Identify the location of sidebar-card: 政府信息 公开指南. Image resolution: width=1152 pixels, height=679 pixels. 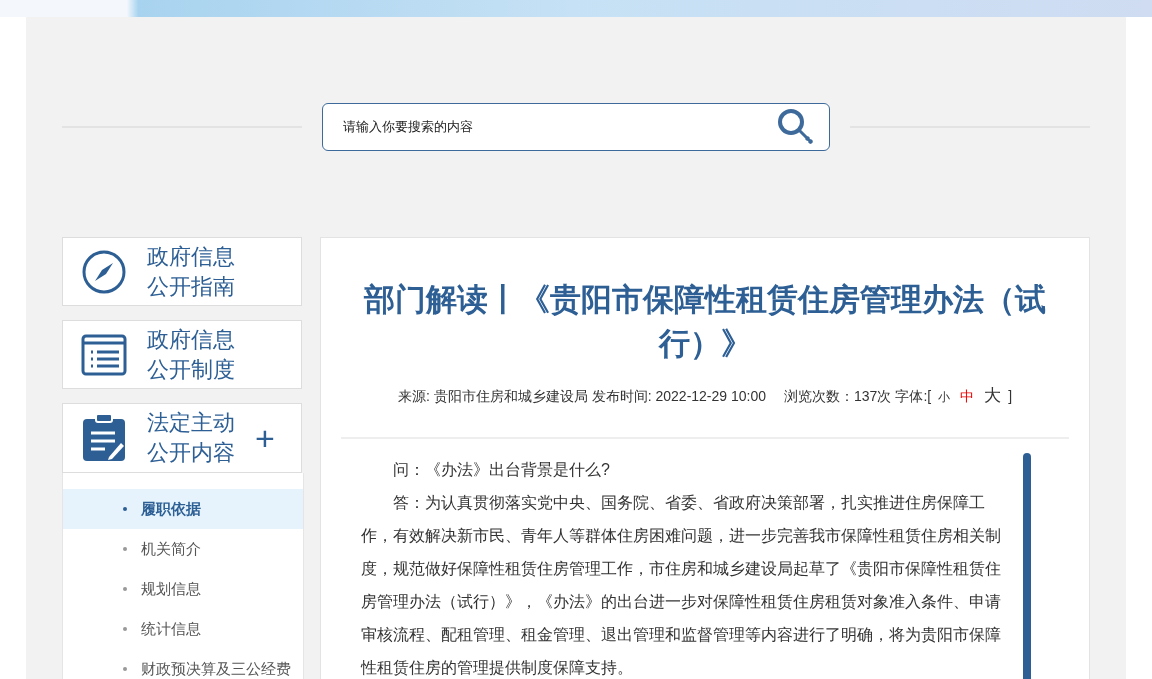
(182, 271).